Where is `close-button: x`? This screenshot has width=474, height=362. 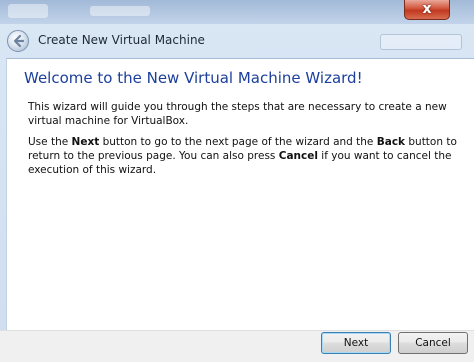
close-button: x is located at coordinates (427, 10).